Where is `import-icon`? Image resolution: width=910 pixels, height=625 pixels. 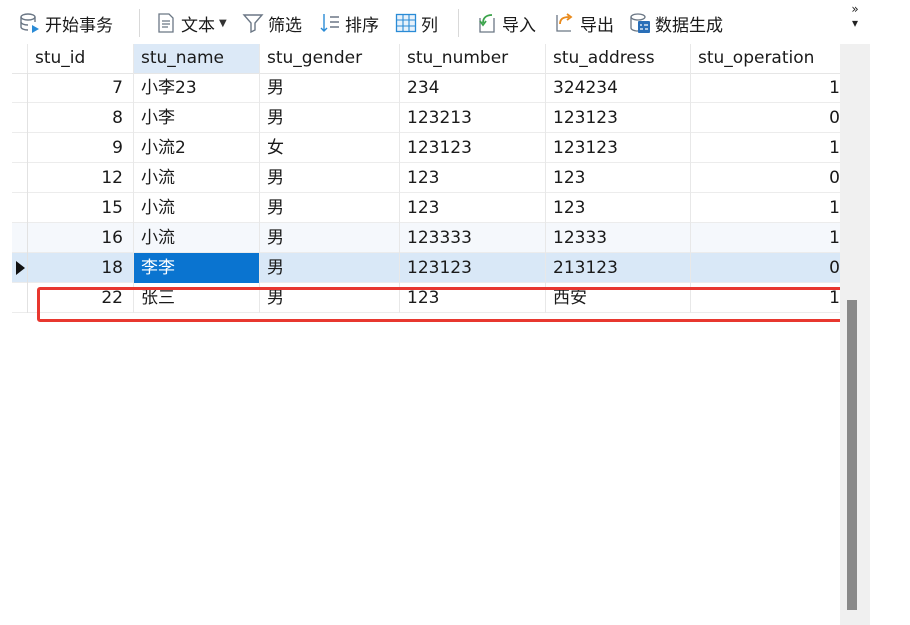
import-icon is located at coordinates (487, 23).